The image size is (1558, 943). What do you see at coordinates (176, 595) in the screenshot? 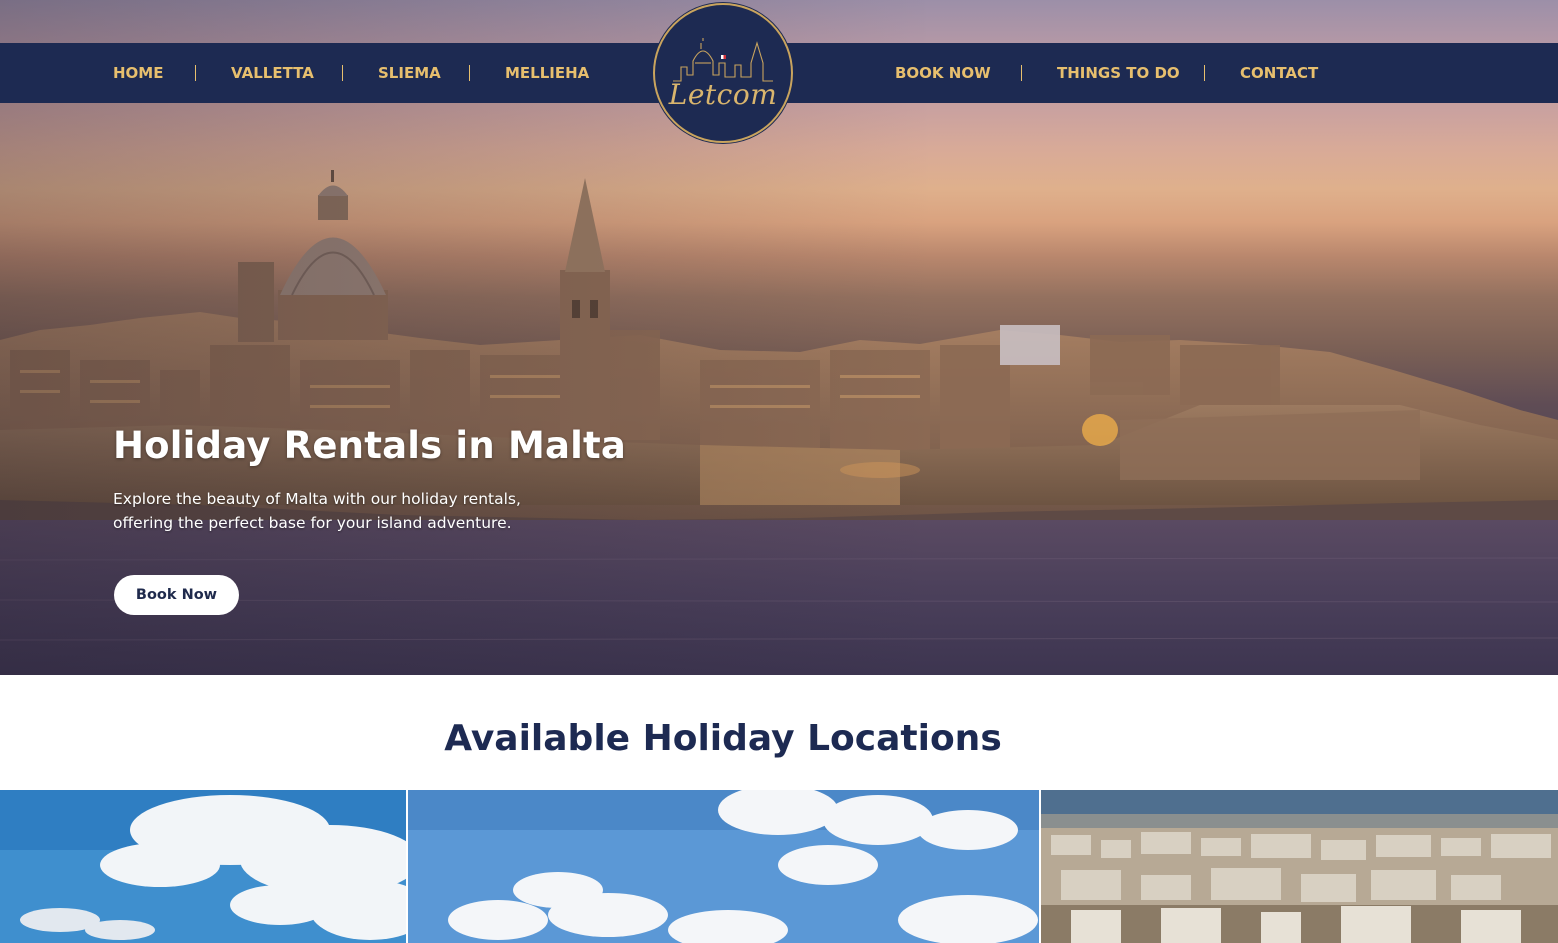
I see `hero-book-now-button: Book Now` at bounding box center [176, 595].